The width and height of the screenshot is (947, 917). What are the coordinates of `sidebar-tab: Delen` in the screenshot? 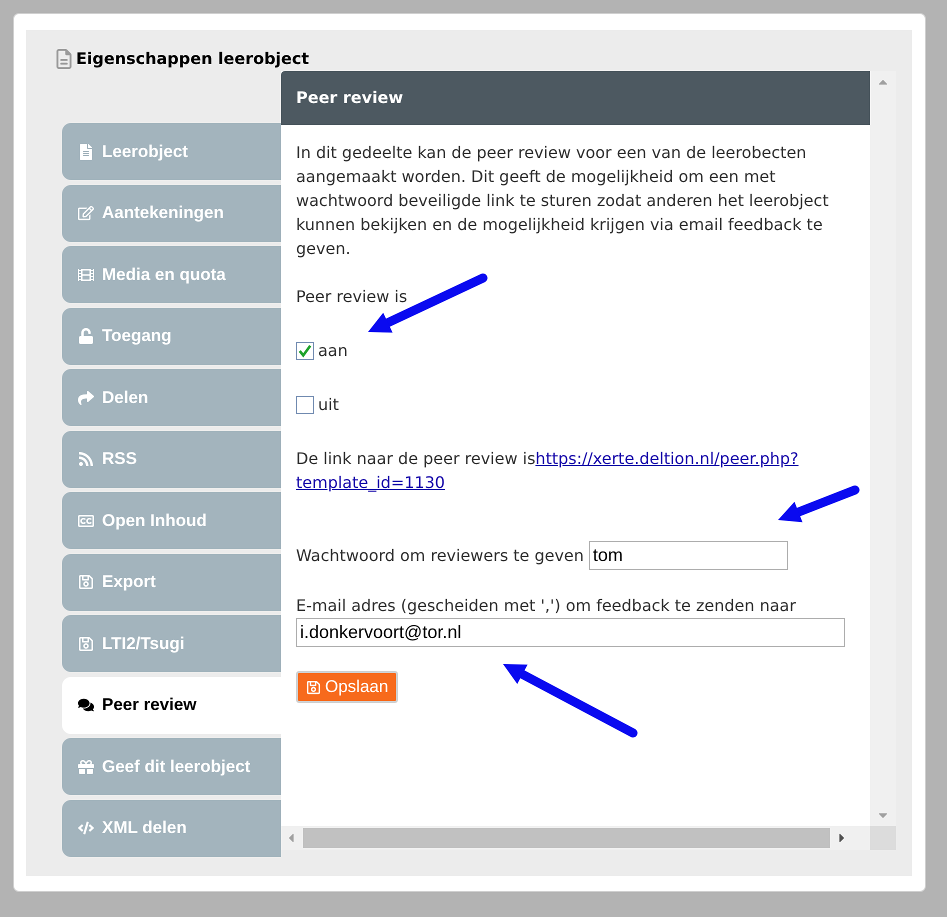 It's located at (171, 397).